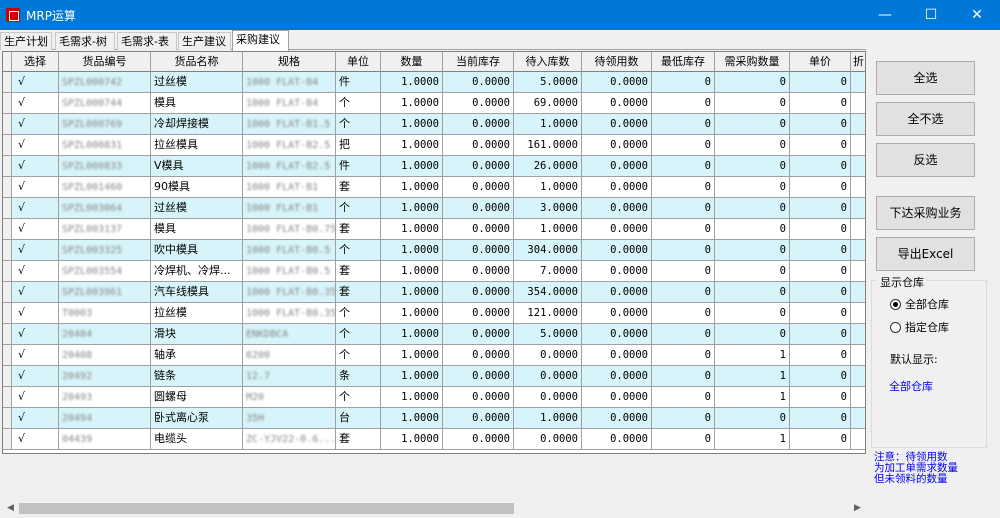 The image size is (1000, 518). I want to click on name-cell: 圆螺母, so click(197, 397).